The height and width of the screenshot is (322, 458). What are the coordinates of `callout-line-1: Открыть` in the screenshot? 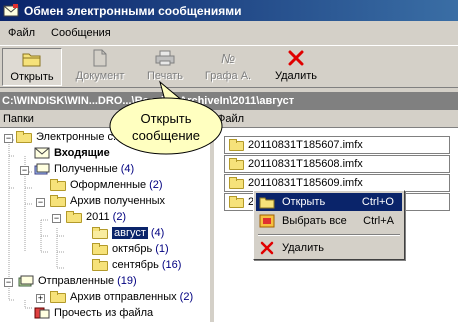 It's located at (166, 118).